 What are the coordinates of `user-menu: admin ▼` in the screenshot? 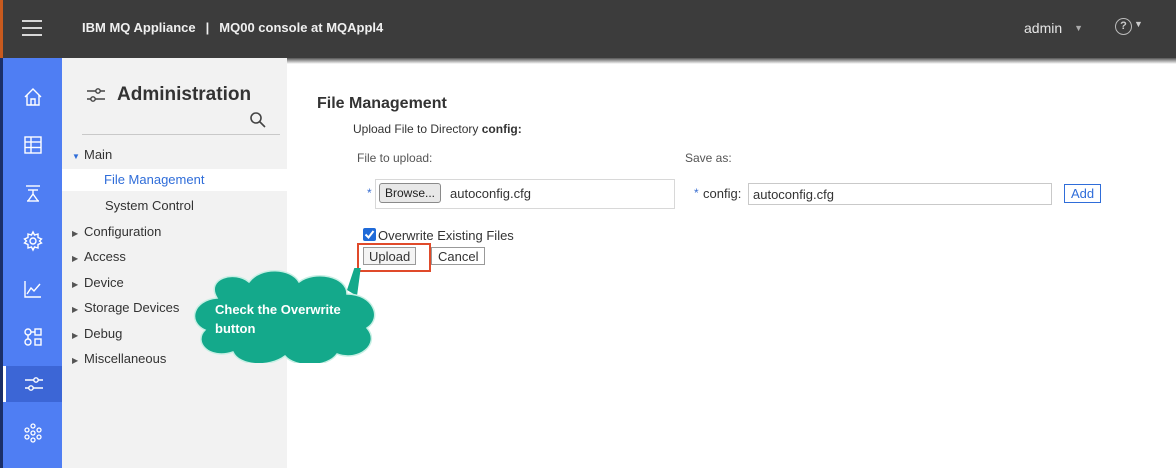 It's located at (1053, 28).